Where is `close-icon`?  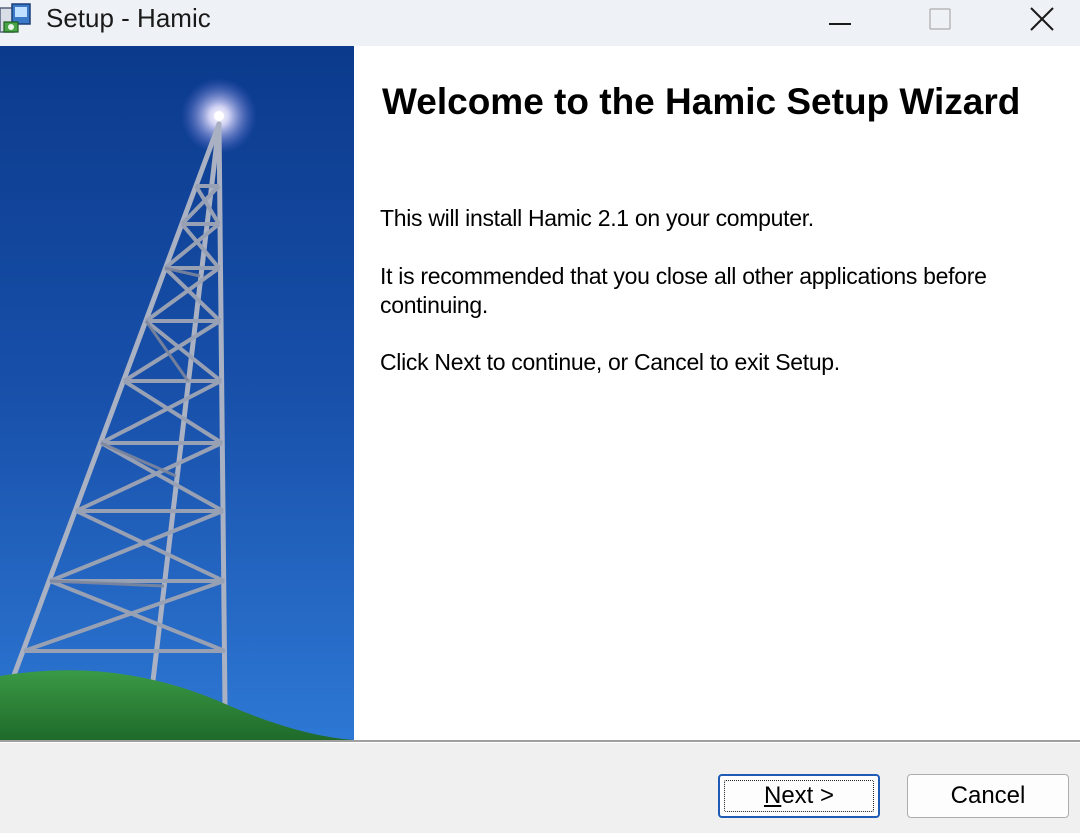 close-icon is located at coordinates (1042, 21).